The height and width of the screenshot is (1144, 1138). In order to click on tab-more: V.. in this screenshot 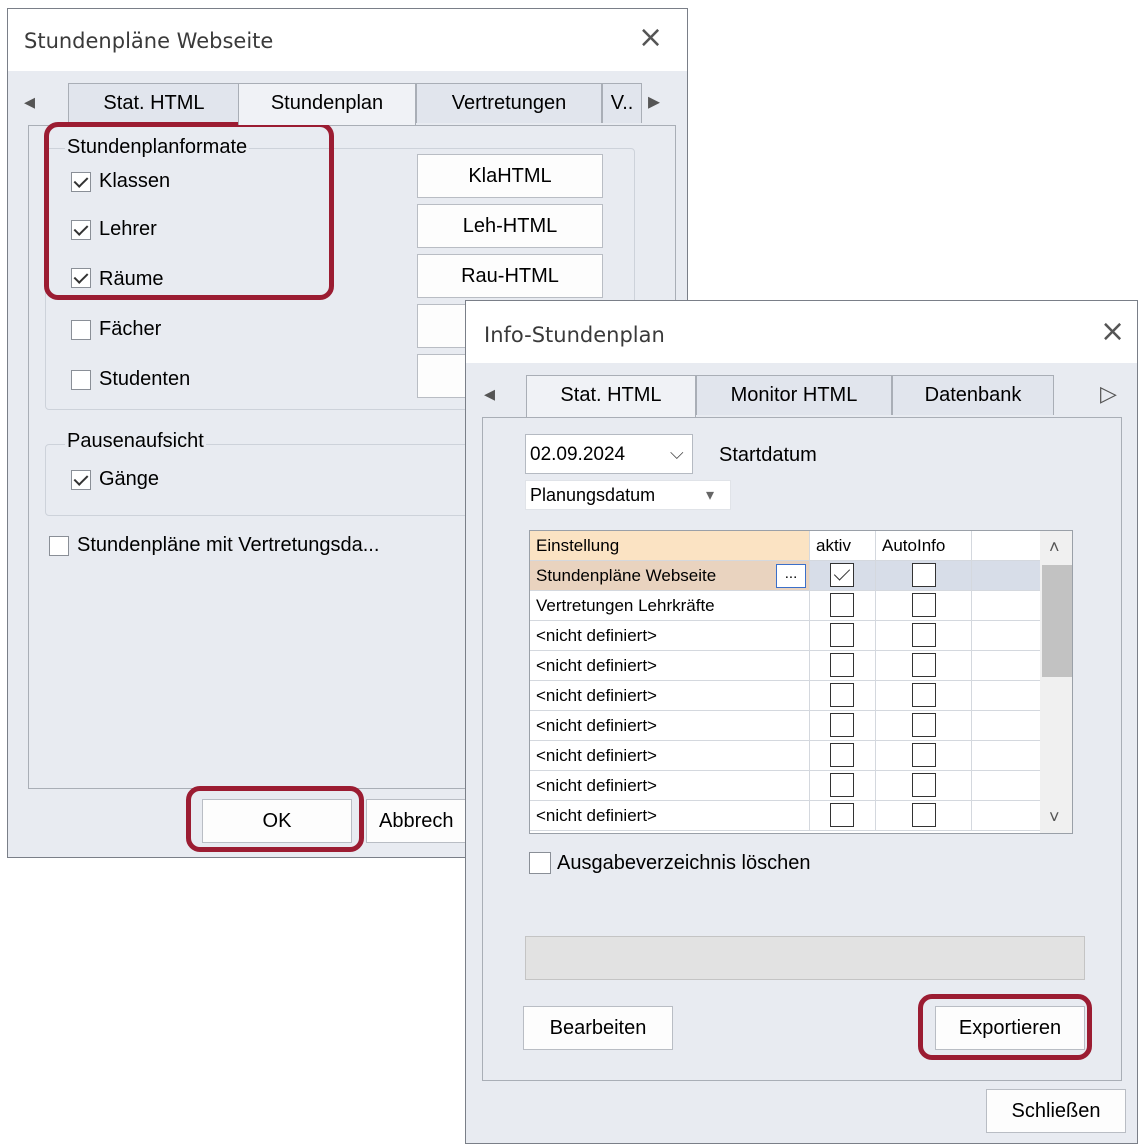, I will do `click(622, 103)`.